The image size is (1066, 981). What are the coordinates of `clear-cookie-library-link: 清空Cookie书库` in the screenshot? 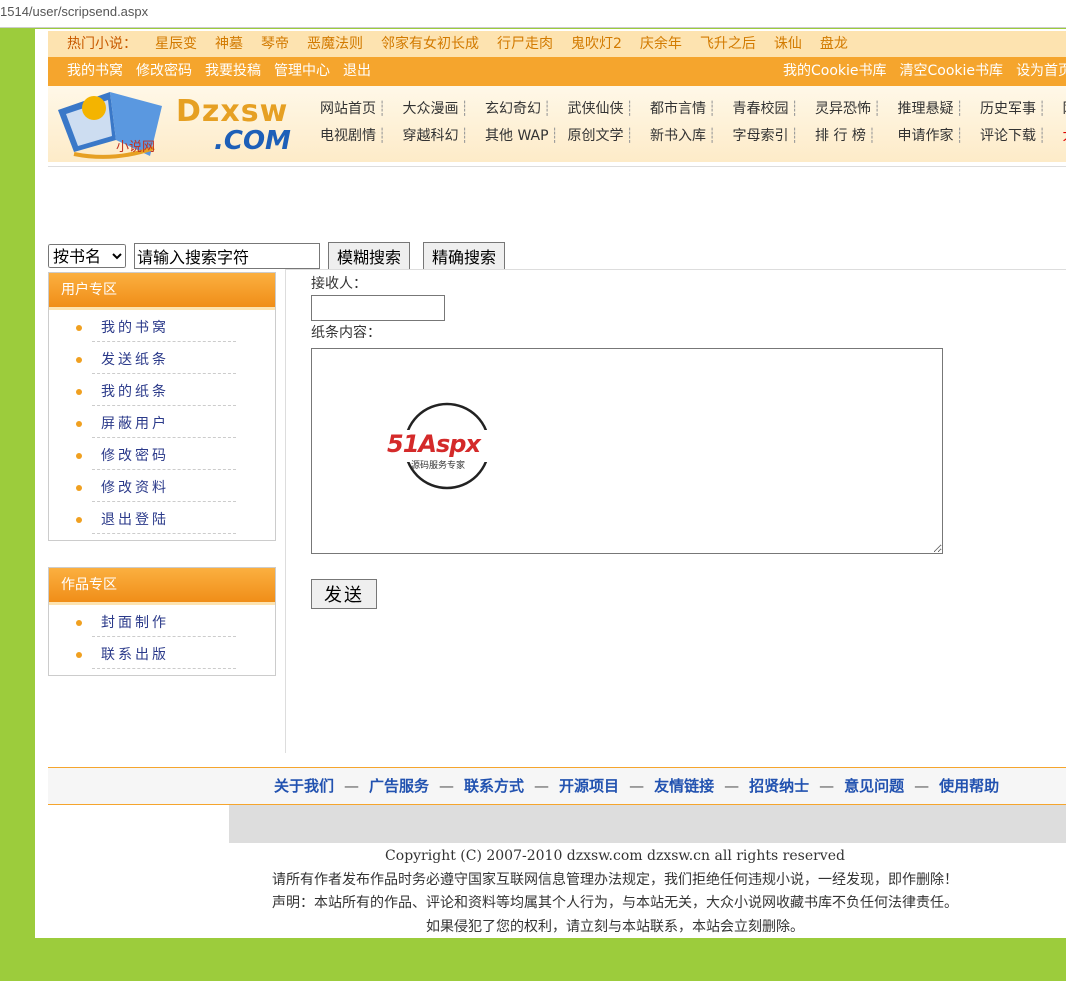 It's located at (952, 71).